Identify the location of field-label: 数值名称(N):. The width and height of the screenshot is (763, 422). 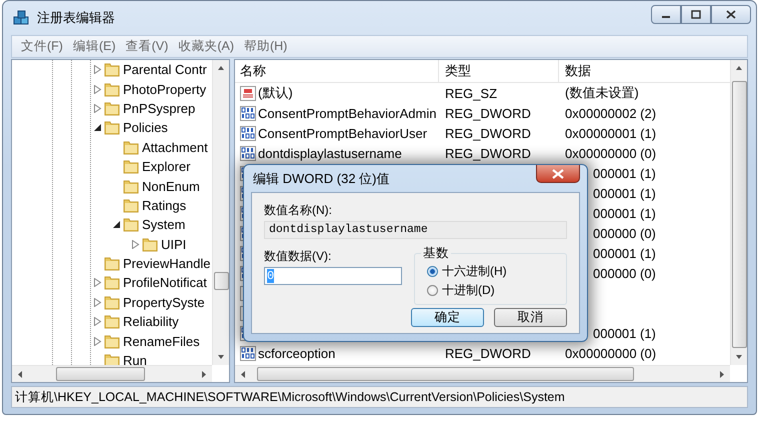
(298, 210).